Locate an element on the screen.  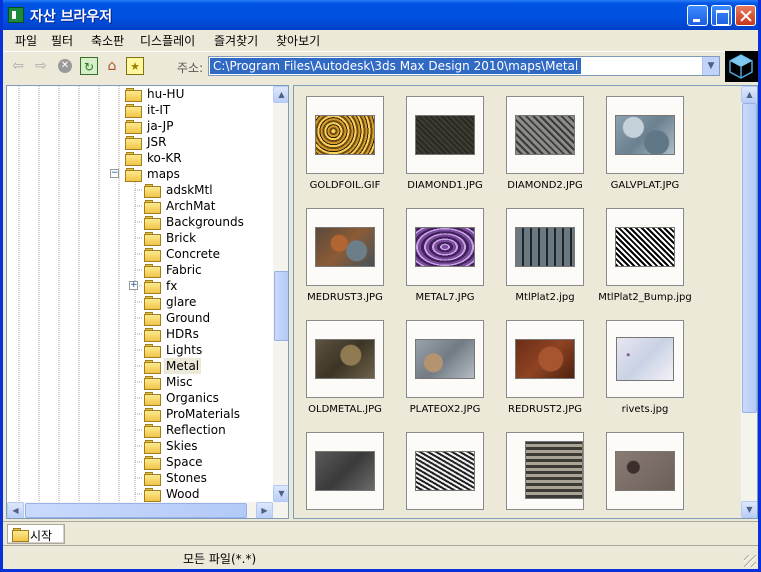
tree-item-label: hu-HU is located at coordinates (166, 94).